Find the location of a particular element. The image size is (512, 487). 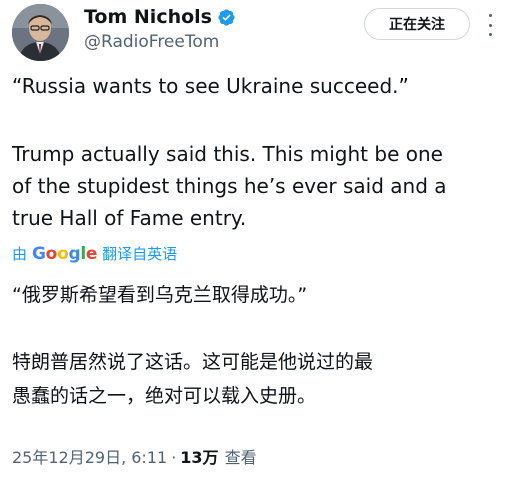

tweet-quote-text: “Russia wants to see Ukraine succeed.” is located at coordinates (210, 86).